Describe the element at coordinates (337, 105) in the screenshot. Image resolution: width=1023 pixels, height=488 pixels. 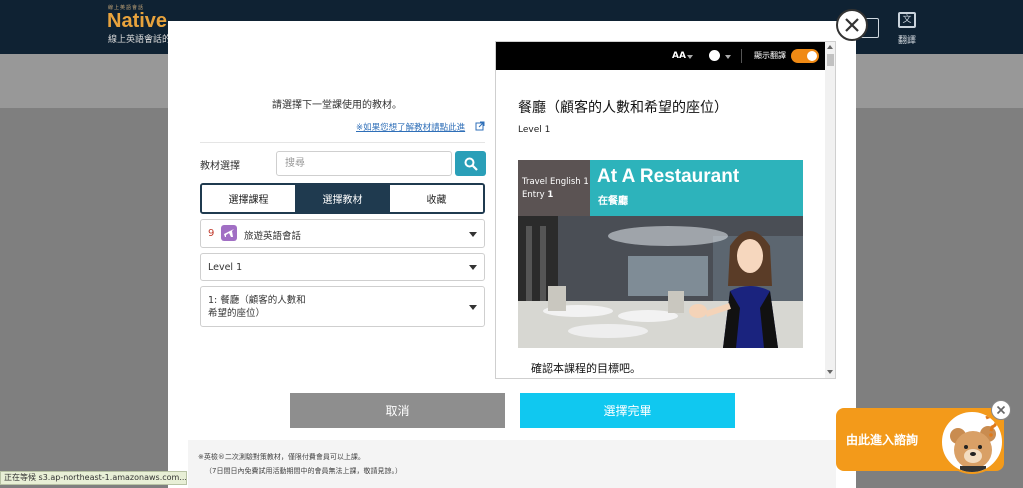
I see `instruction-text: 請選擇下一堂課使用的教材。` at that location.